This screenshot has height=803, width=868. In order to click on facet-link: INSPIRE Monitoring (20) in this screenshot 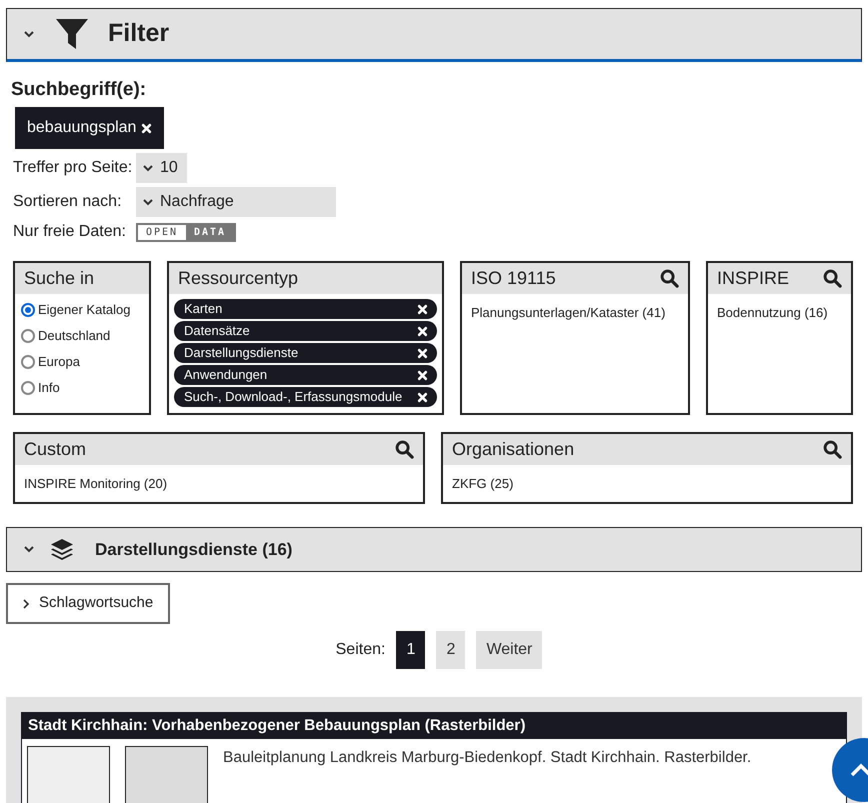, I will do `click(219, 484)`.